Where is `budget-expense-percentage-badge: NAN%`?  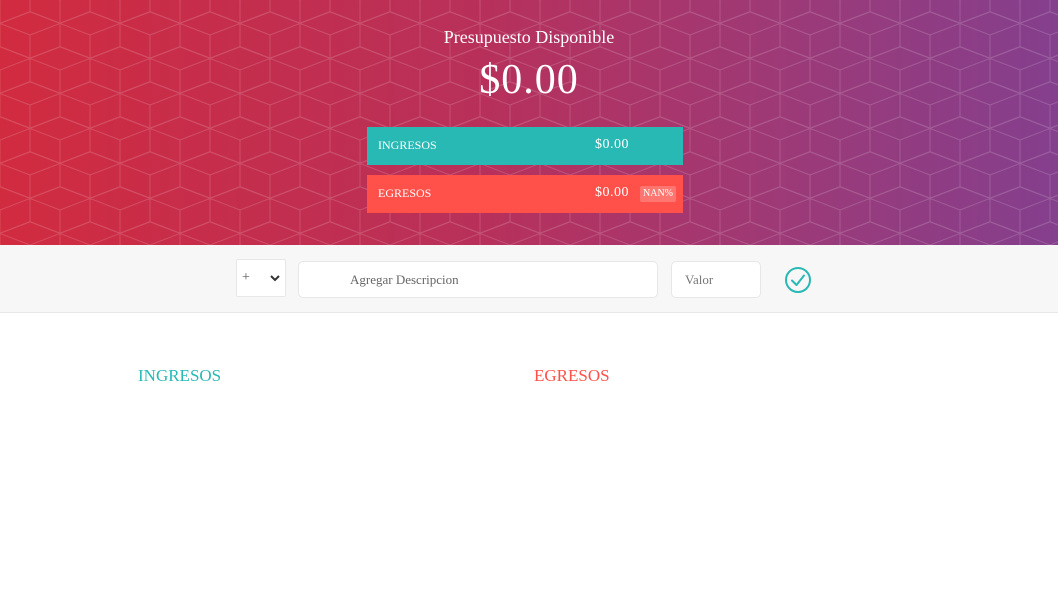
budget-expense-percentage-badge: NAN% is located at coordinates (658, 194).